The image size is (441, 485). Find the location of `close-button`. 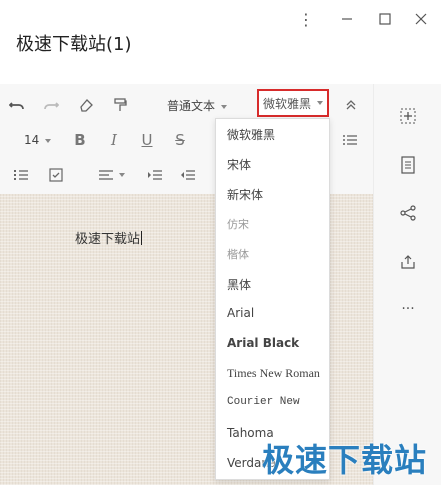

close-button is located at coordinates (421, 19).